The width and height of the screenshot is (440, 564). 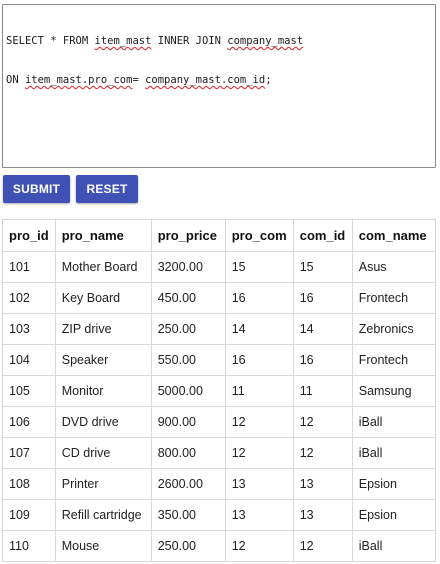 What do you see at coordinates (29, 236) in the screenshot?
I see `column-header-pro-id: pro_id` at bounding box center [29, 236].